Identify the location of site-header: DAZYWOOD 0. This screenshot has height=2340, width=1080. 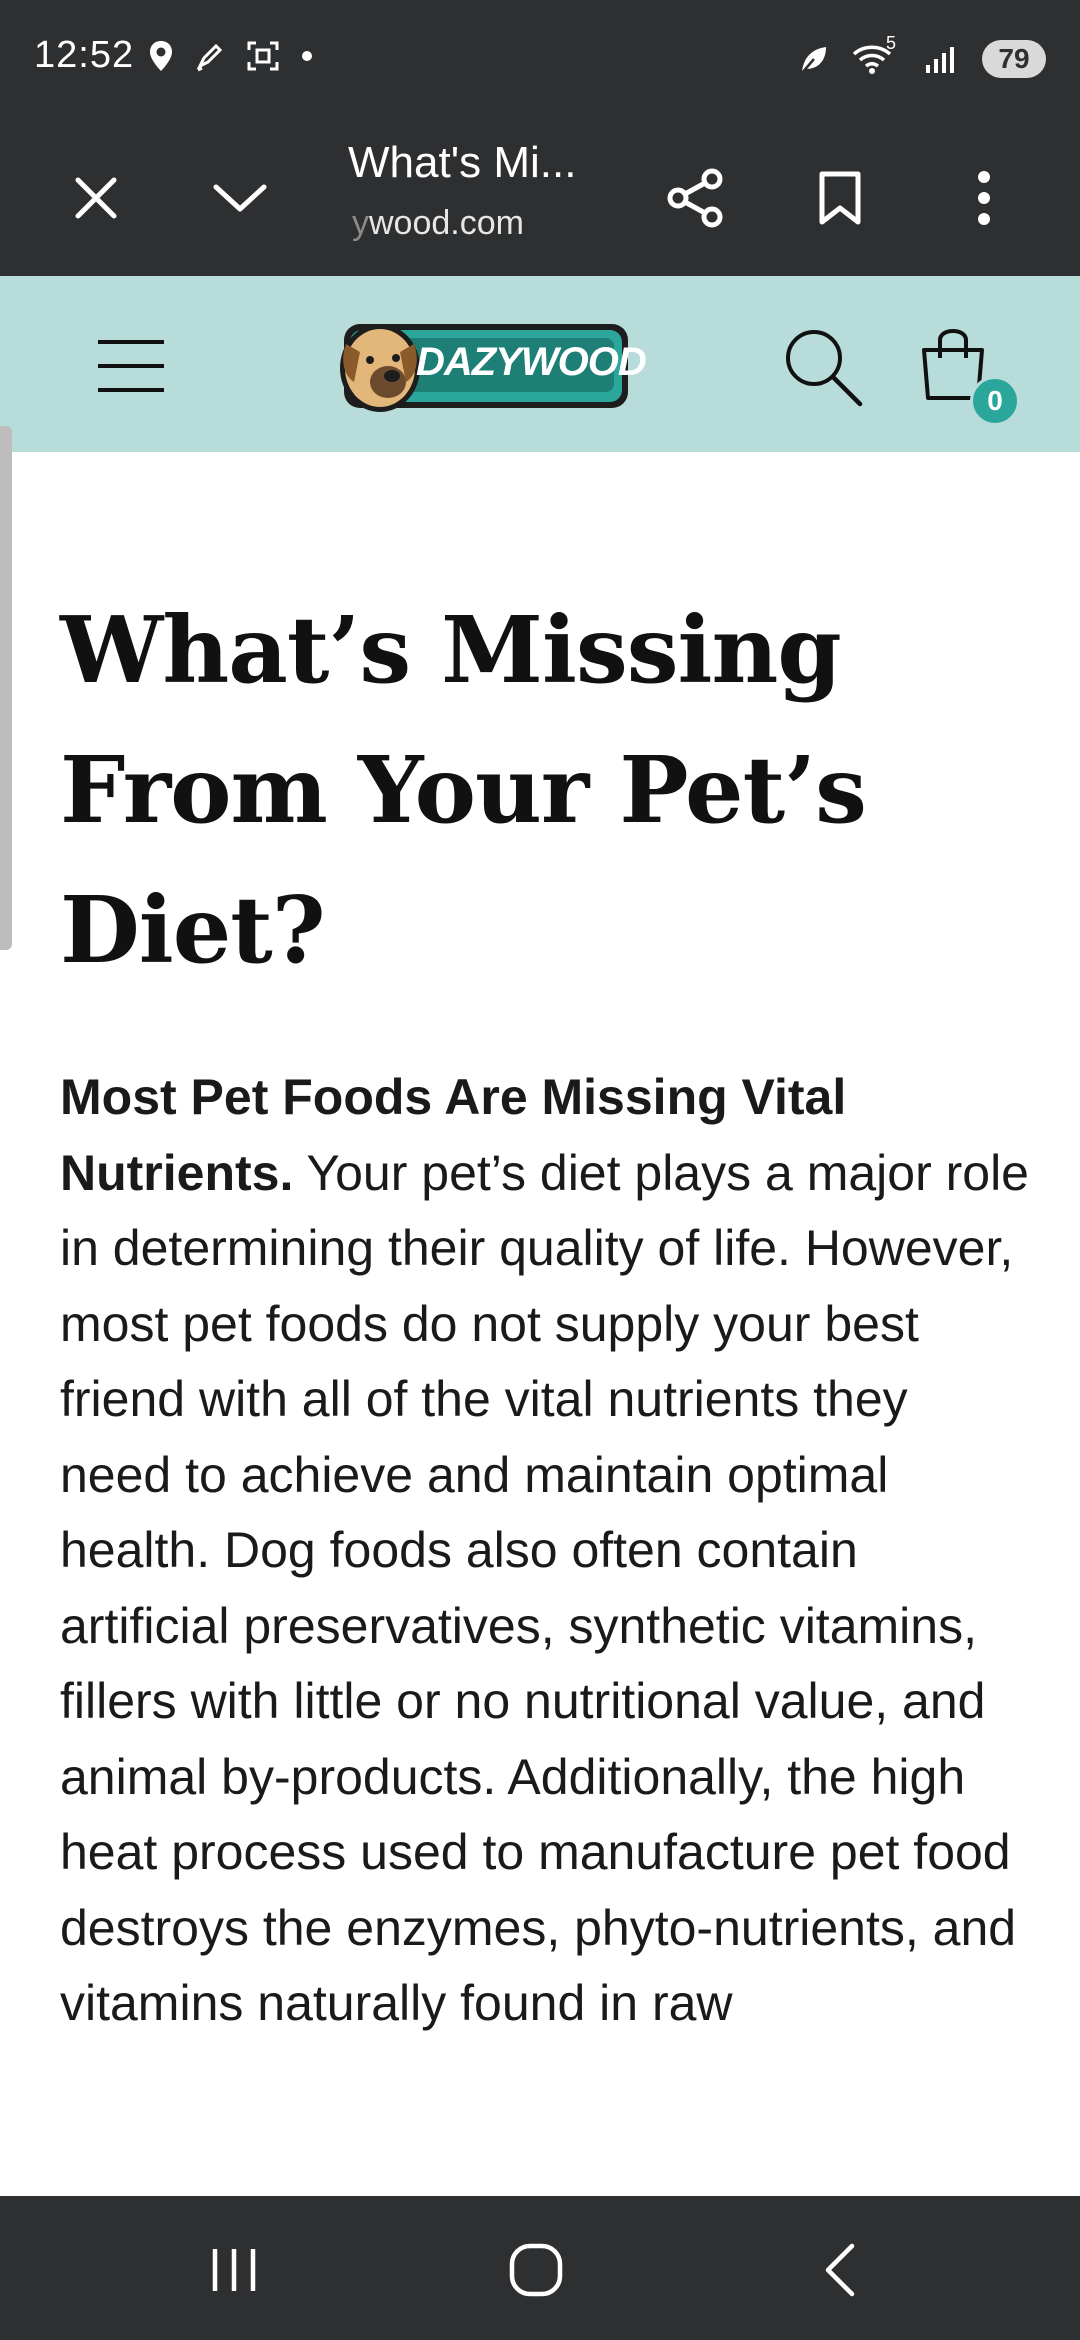
(540, 364).